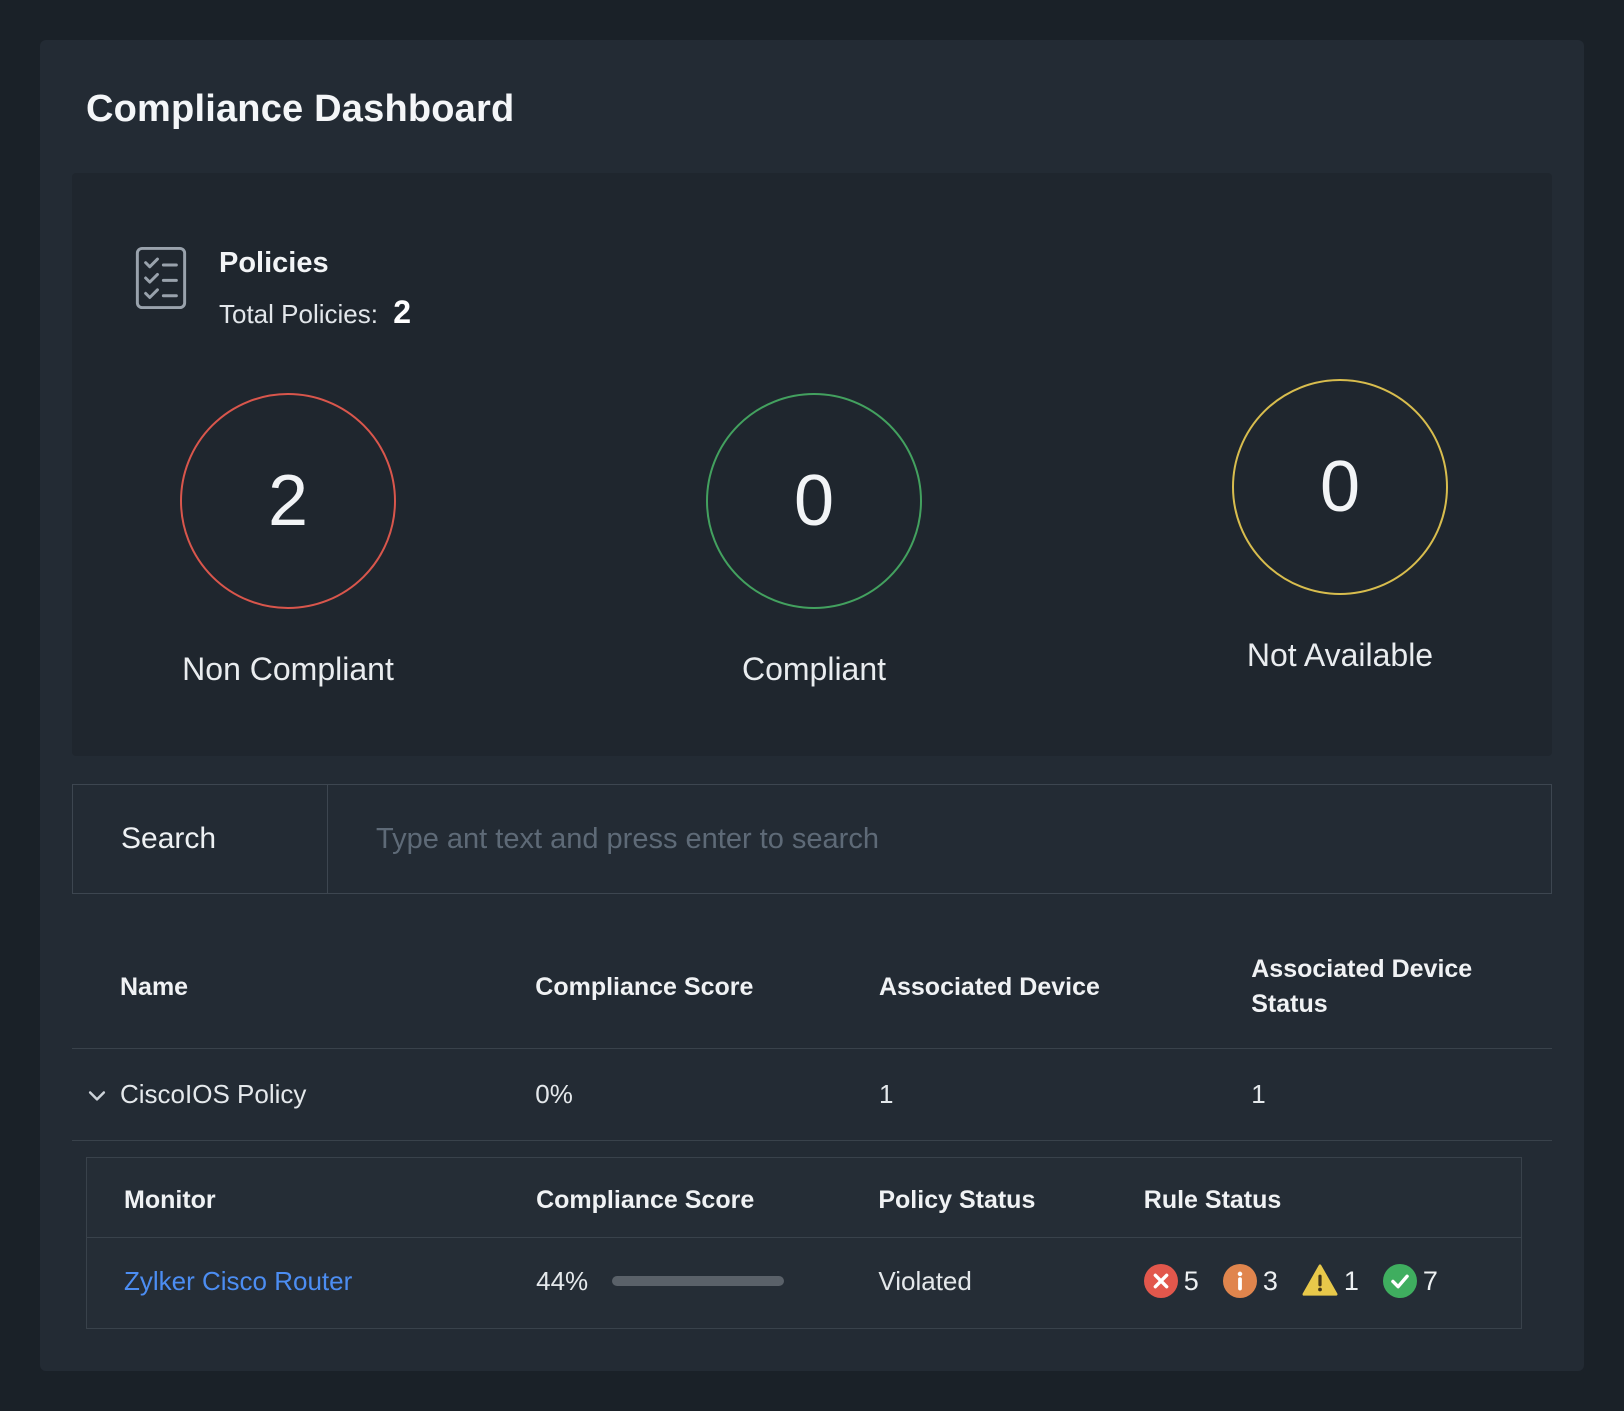  I want to click on search-bar: Search, so click(812, 839).